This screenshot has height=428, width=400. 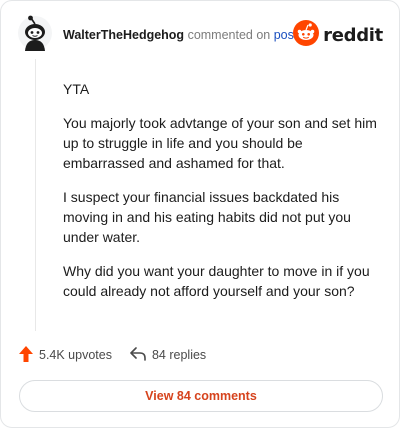 I want to click on replies-button: 84 replies, so click(x=168, y=355).